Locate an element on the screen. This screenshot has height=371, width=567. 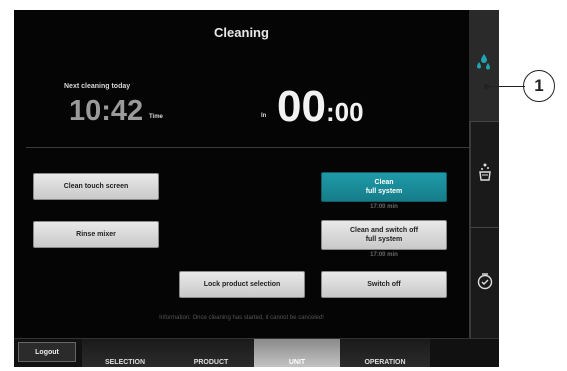
clean-touch-screen-label: Clean touch screen is located at coordinates (96, 186).